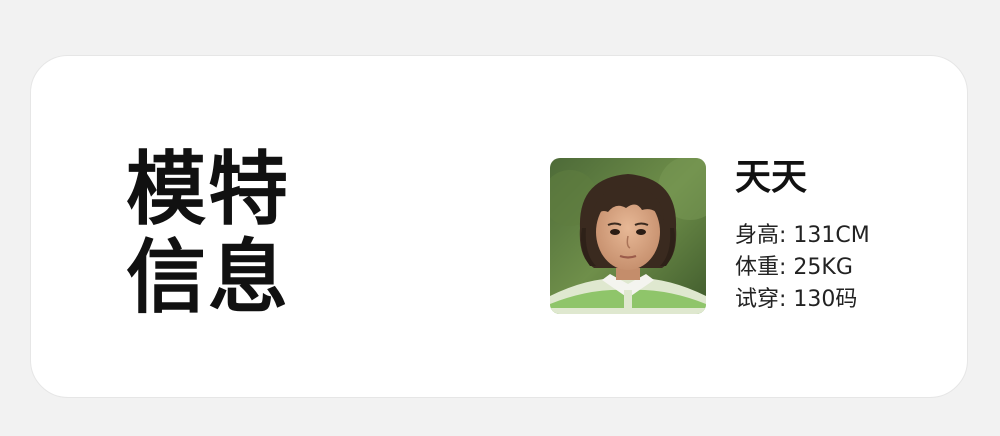 The image size is (1000, 436). I want to click on model-name: 天天, so click(771, 177).